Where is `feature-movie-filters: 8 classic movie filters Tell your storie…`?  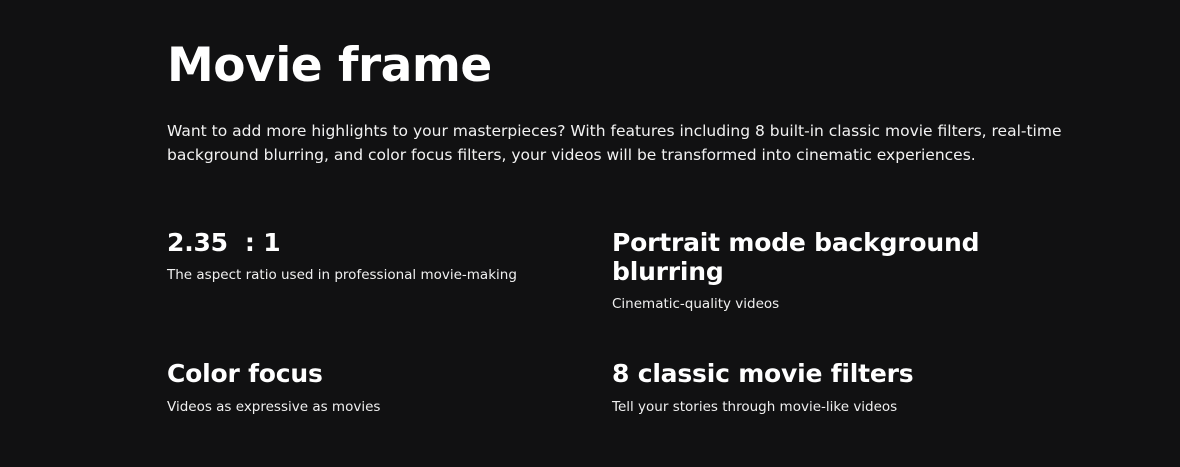
feature-movie-filters: 8 classic movie filters Tell your storie… is located at coordinates (822, 387).